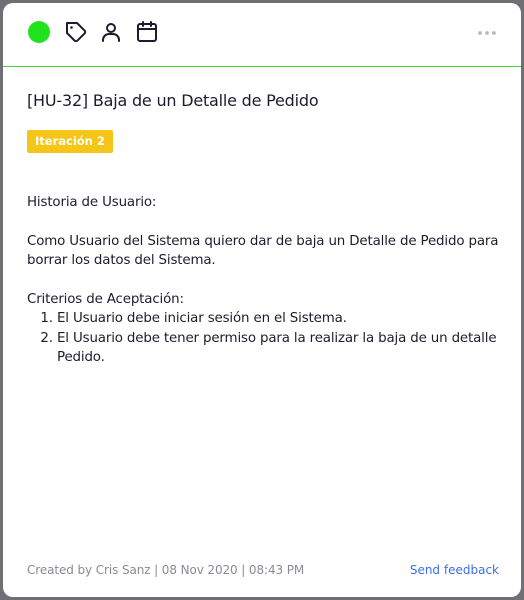 The image size is (524, 600). I want to click on criteria-heading: Criterios de Aceptación:, so click(105, 299).